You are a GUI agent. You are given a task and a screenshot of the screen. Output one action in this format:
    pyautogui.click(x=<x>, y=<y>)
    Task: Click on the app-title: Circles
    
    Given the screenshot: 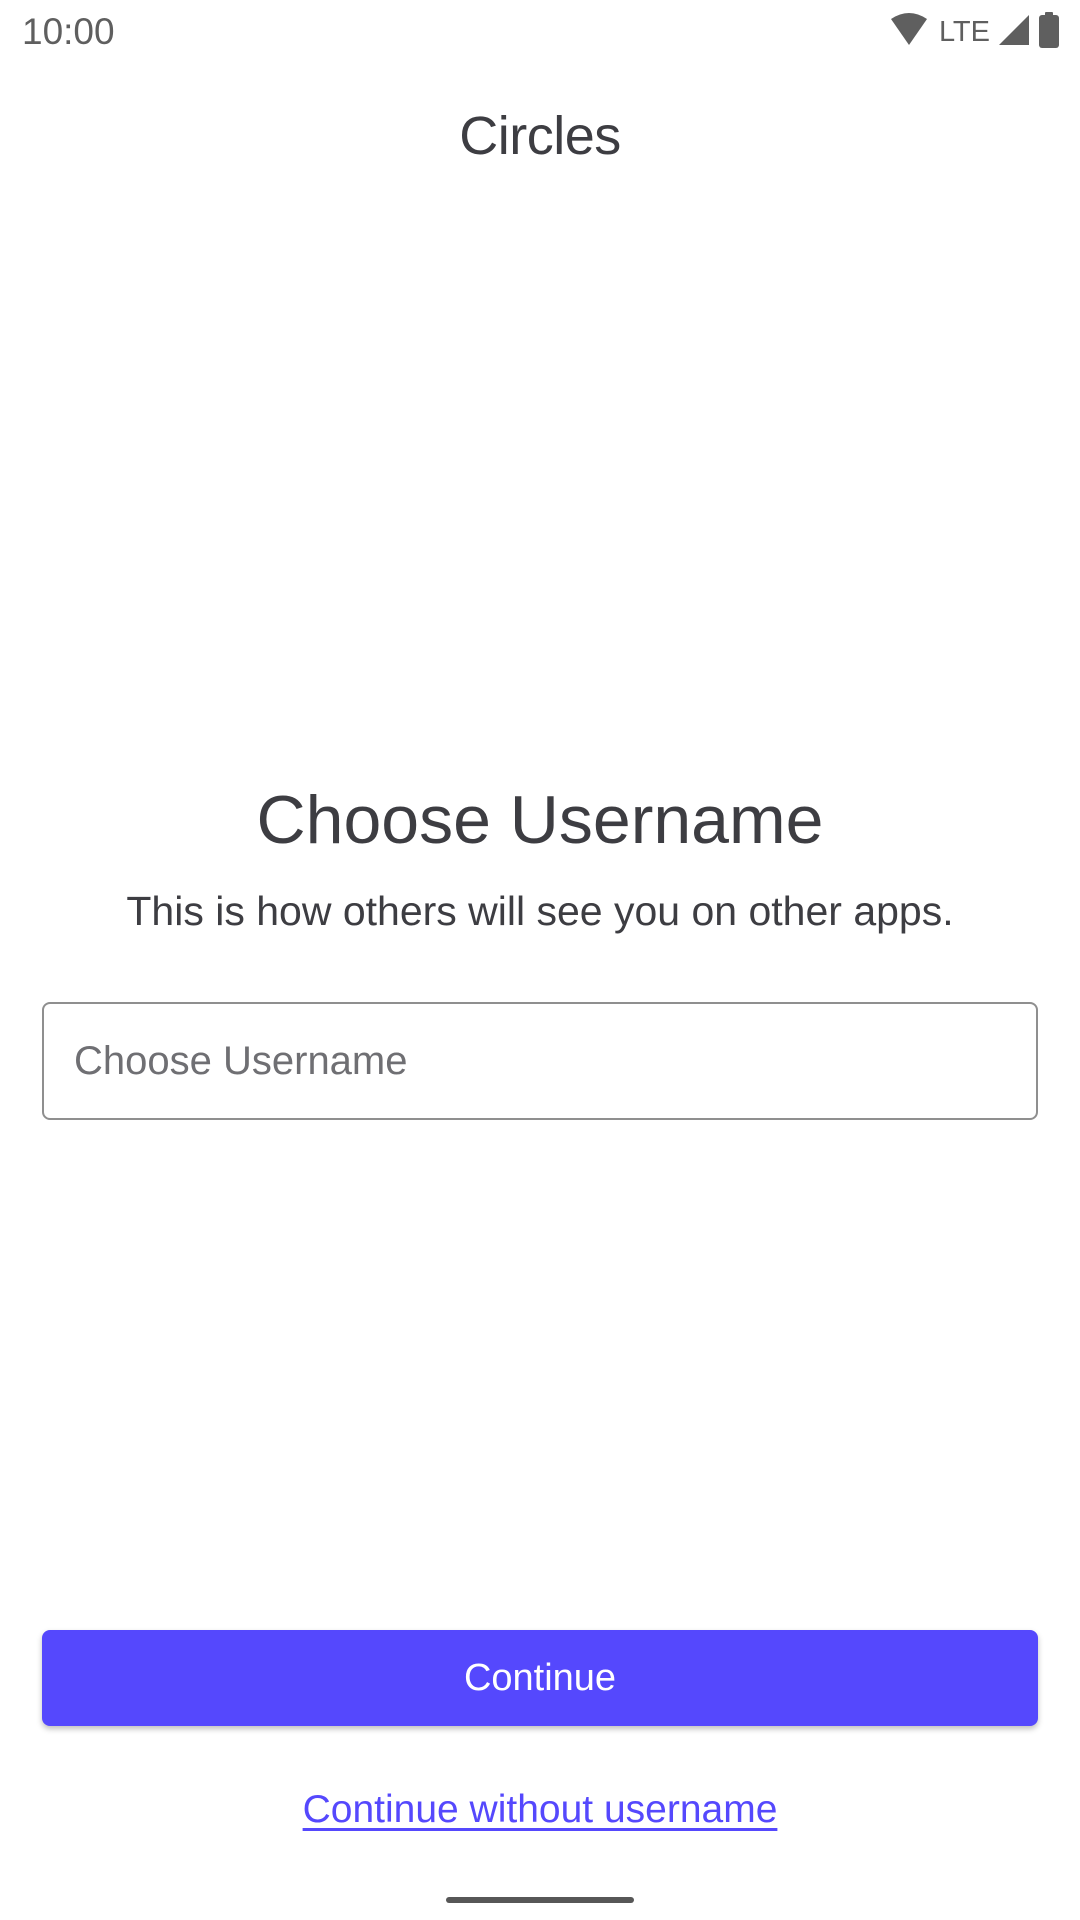 What is the action you would take?
    pyautogui.click(x=540, y=136)
    